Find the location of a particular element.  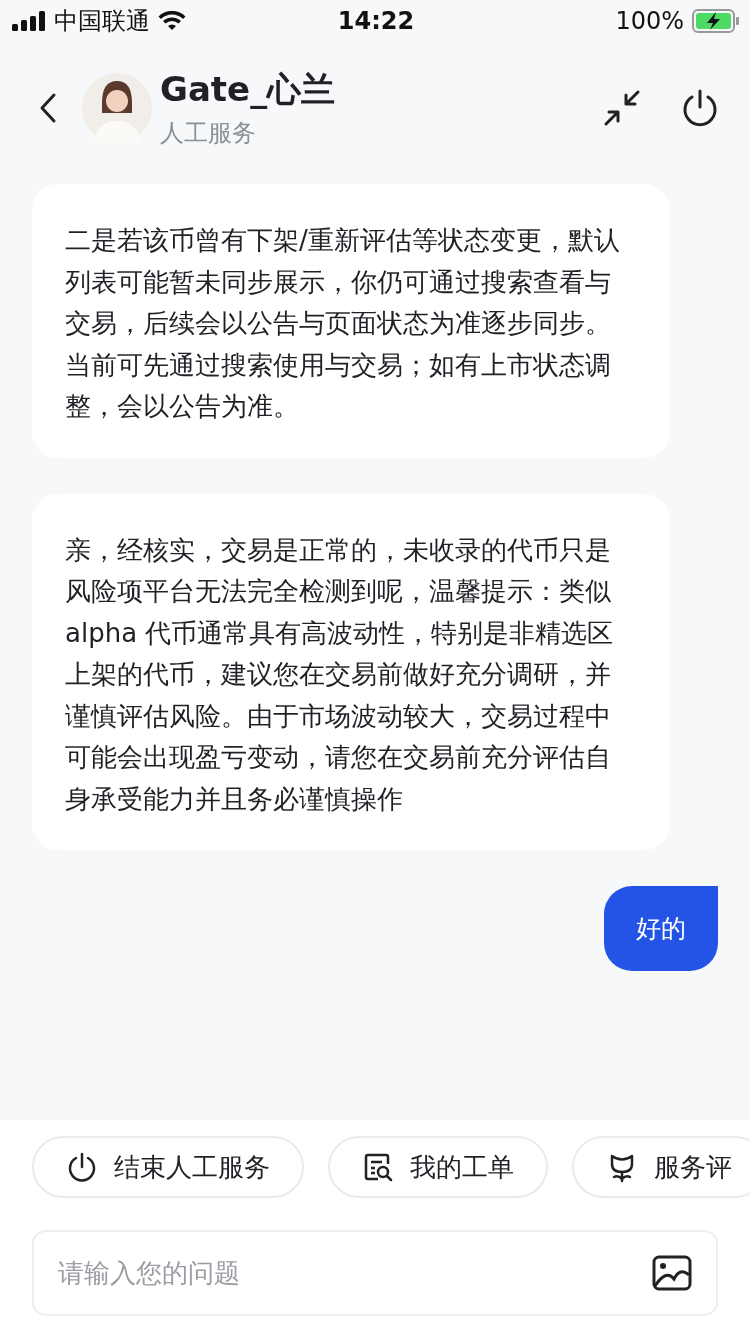

status-time: 14:22 is located at coordinates (376, 21).